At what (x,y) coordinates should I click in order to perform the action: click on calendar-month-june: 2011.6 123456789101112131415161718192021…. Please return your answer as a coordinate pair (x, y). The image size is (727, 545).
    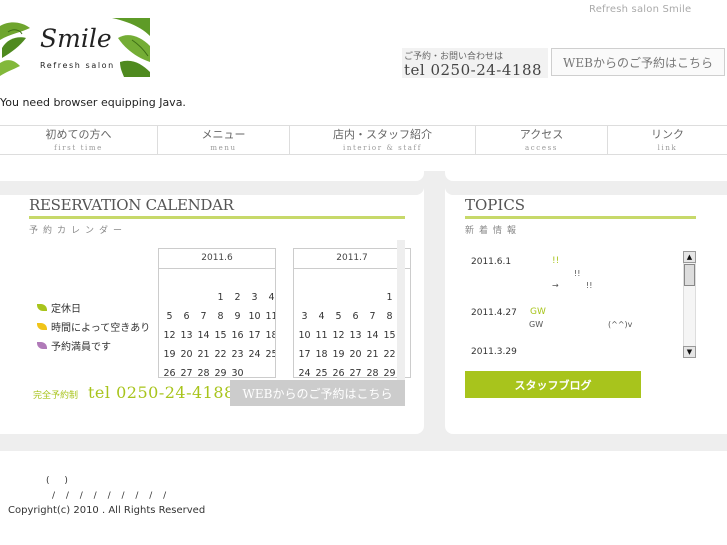
    Looking at the image, I should click on (217, 313).